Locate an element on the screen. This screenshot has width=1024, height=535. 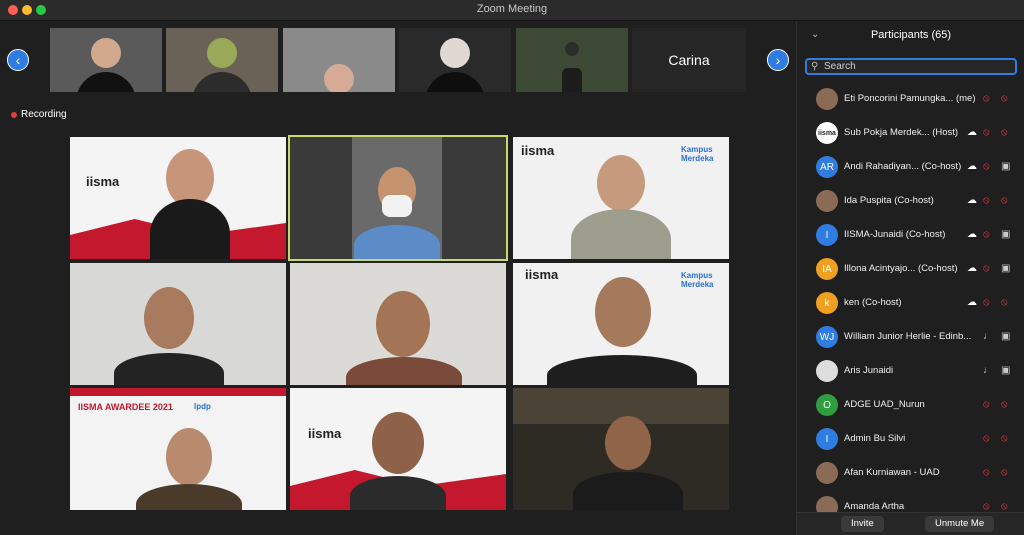
invite-button: Invite is located at coordinates (862, 524).